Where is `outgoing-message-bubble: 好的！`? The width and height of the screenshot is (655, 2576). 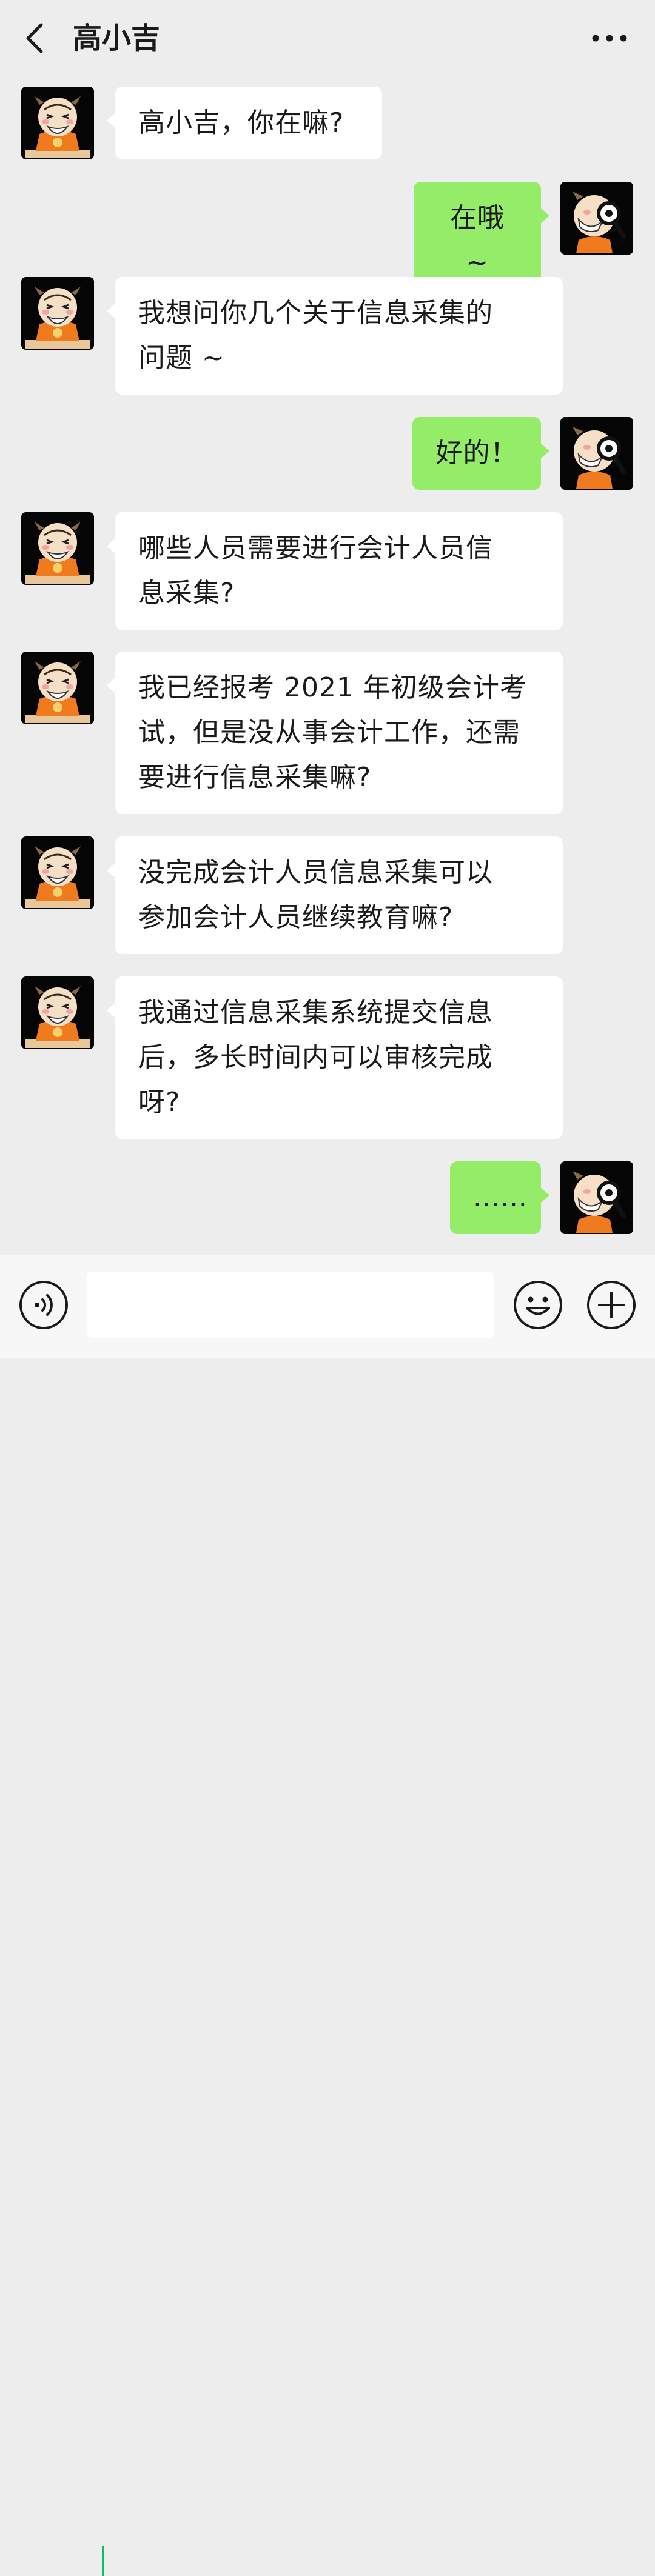 outgoing-message-bubble: 好的！ is located at coordinates (481, 454).